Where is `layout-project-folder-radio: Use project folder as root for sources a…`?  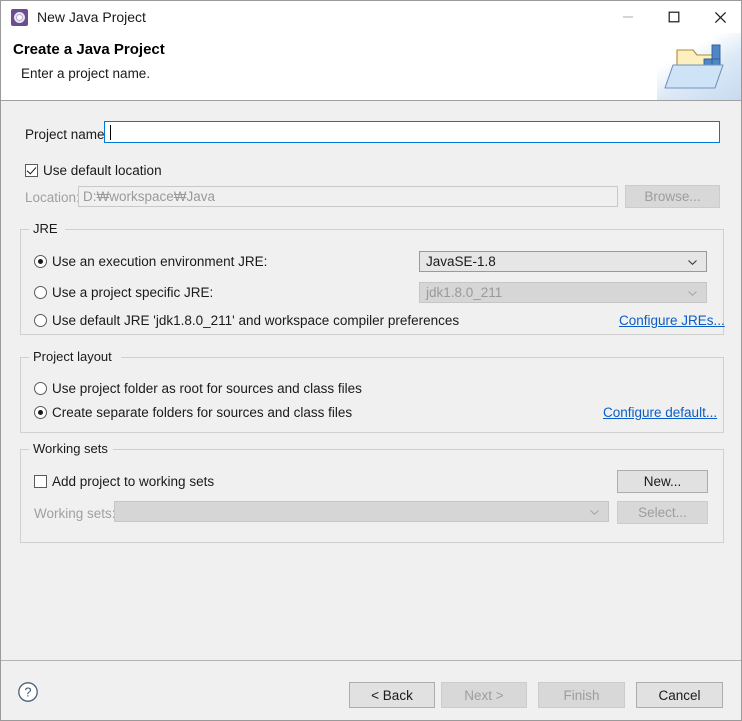 layout-project-folder-radio: Use project folder as root for sources a… is located at coordinates (198, 388).